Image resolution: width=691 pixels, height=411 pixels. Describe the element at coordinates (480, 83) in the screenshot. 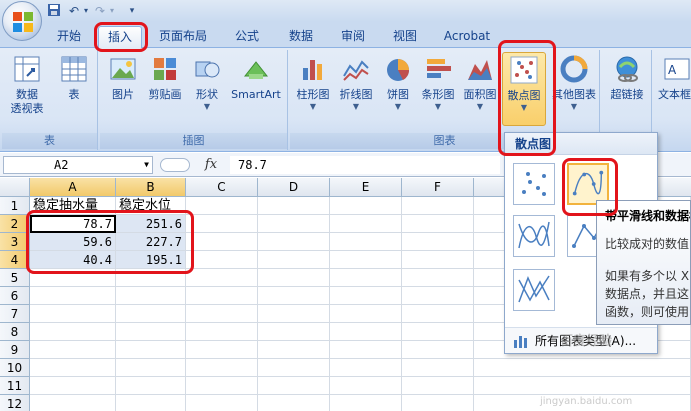

I see `area-chart-button: 面积图 ▼` at that location.